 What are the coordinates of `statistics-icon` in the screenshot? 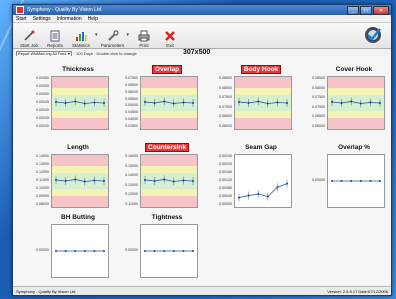 It's located at (81, 36).